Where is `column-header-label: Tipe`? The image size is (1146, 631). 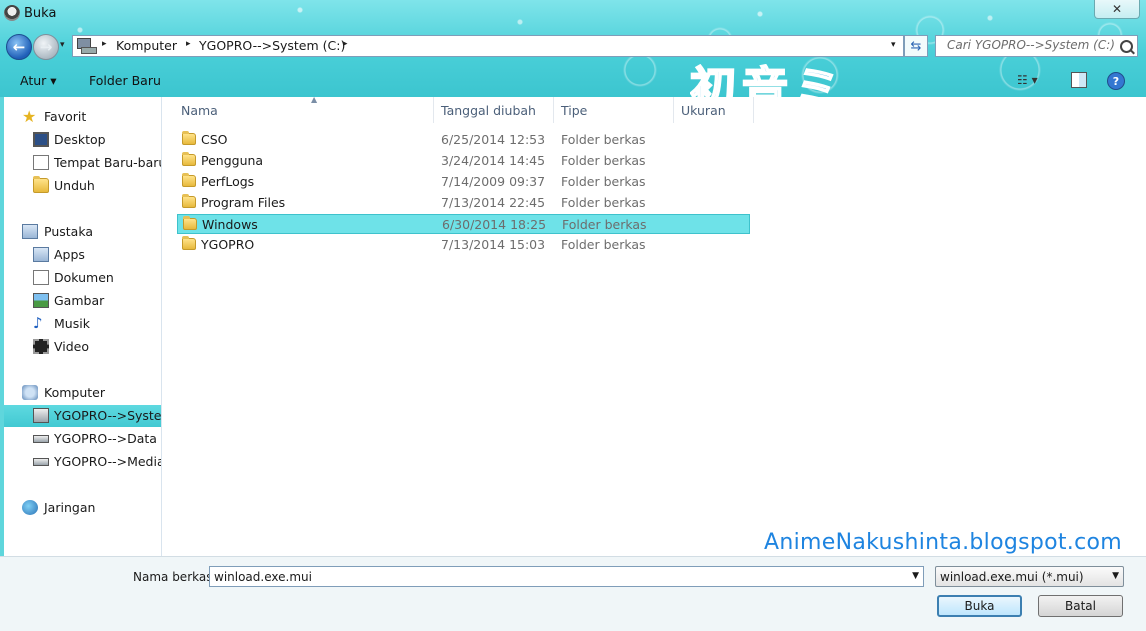
column-header-label: Tipe is located at coordinates (574, 110).